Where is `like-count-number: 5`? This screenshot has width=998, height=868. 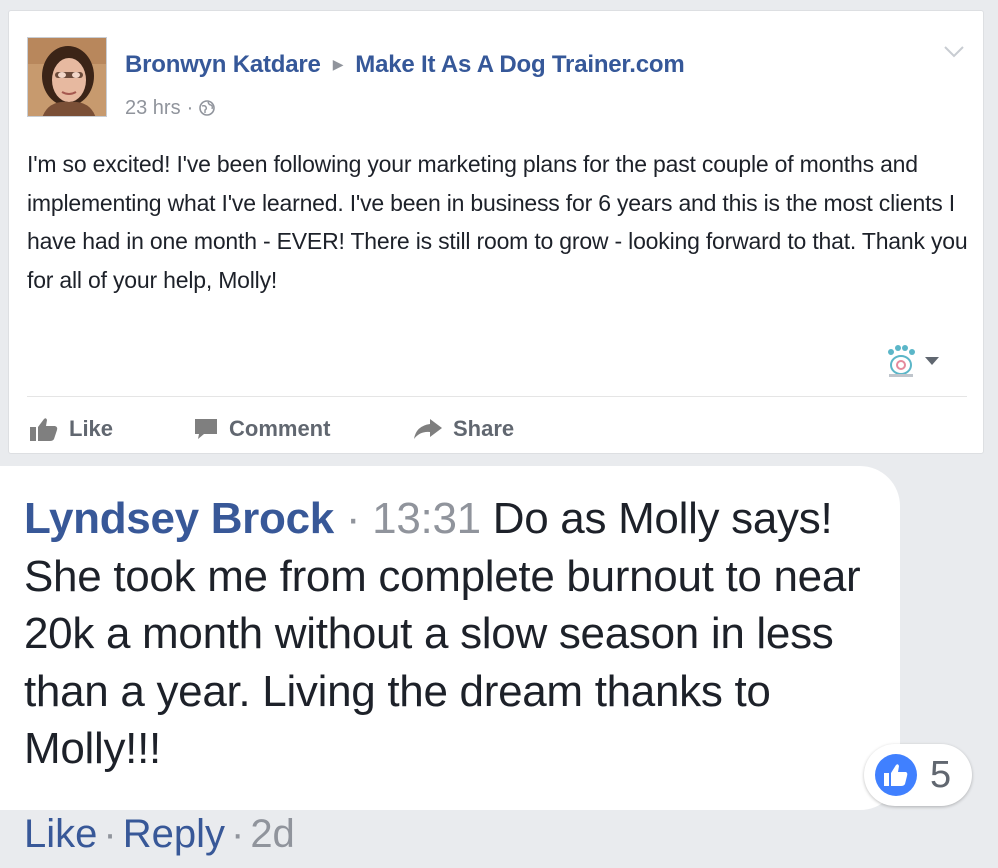
like-count-number: 5 is located at coordinates (941, 774).